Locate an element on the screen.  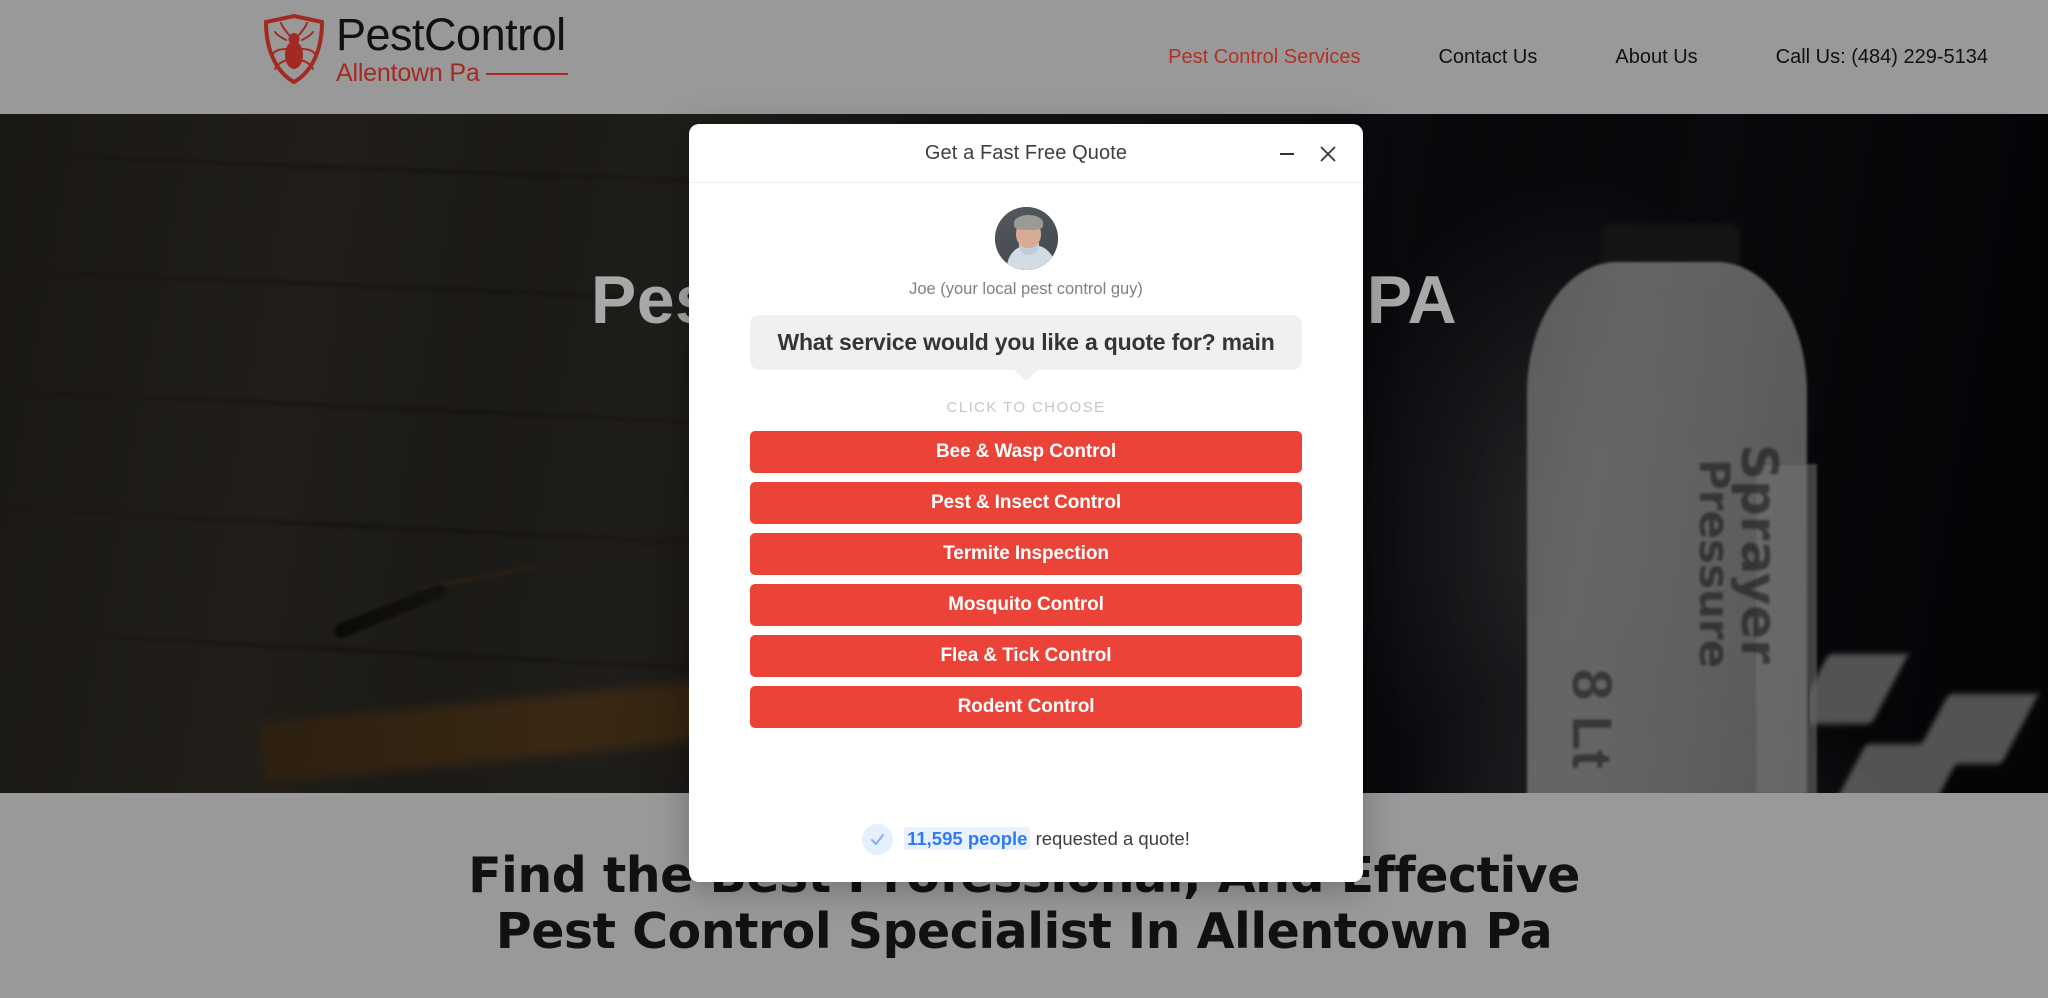
social-proof-text: 11,595 people requested a quote! is located at coordinates (1047, 838).